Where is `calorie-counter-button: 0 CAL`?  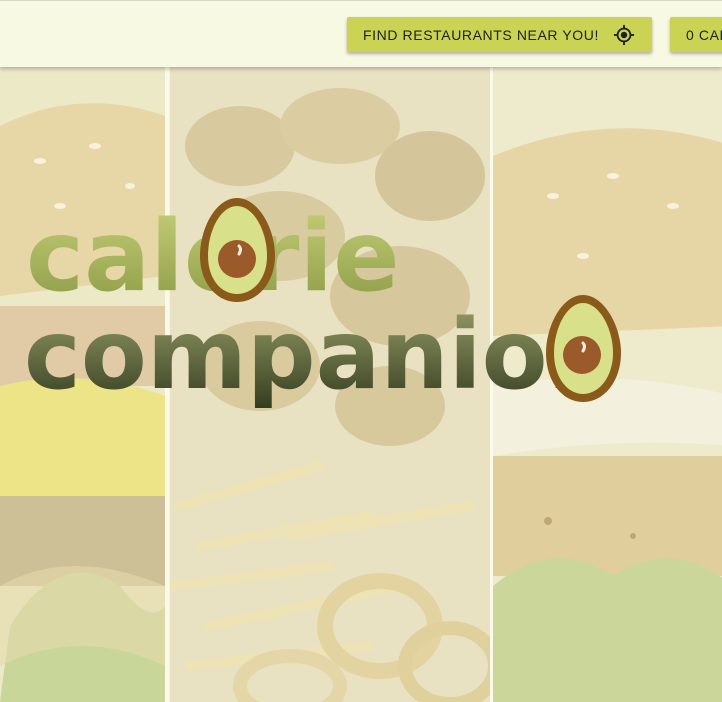 calorie-counter-button: 0 CAL is located at coordinates (696, 34).